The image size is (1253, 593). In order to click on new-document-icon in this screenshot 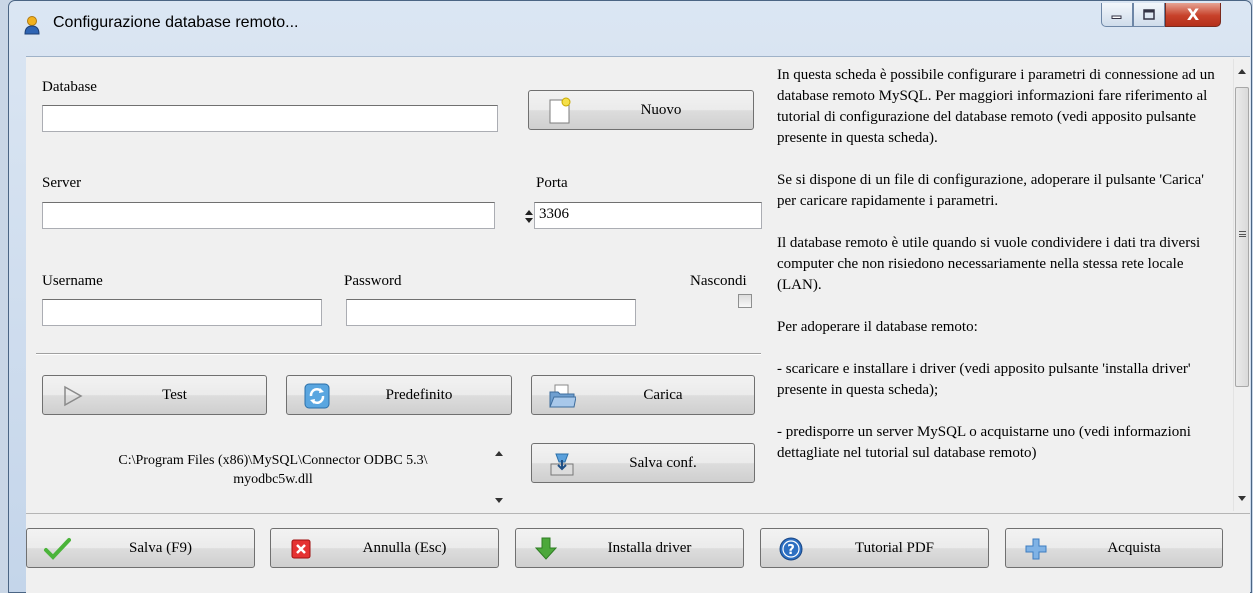, I will do `click(560, 110)`.